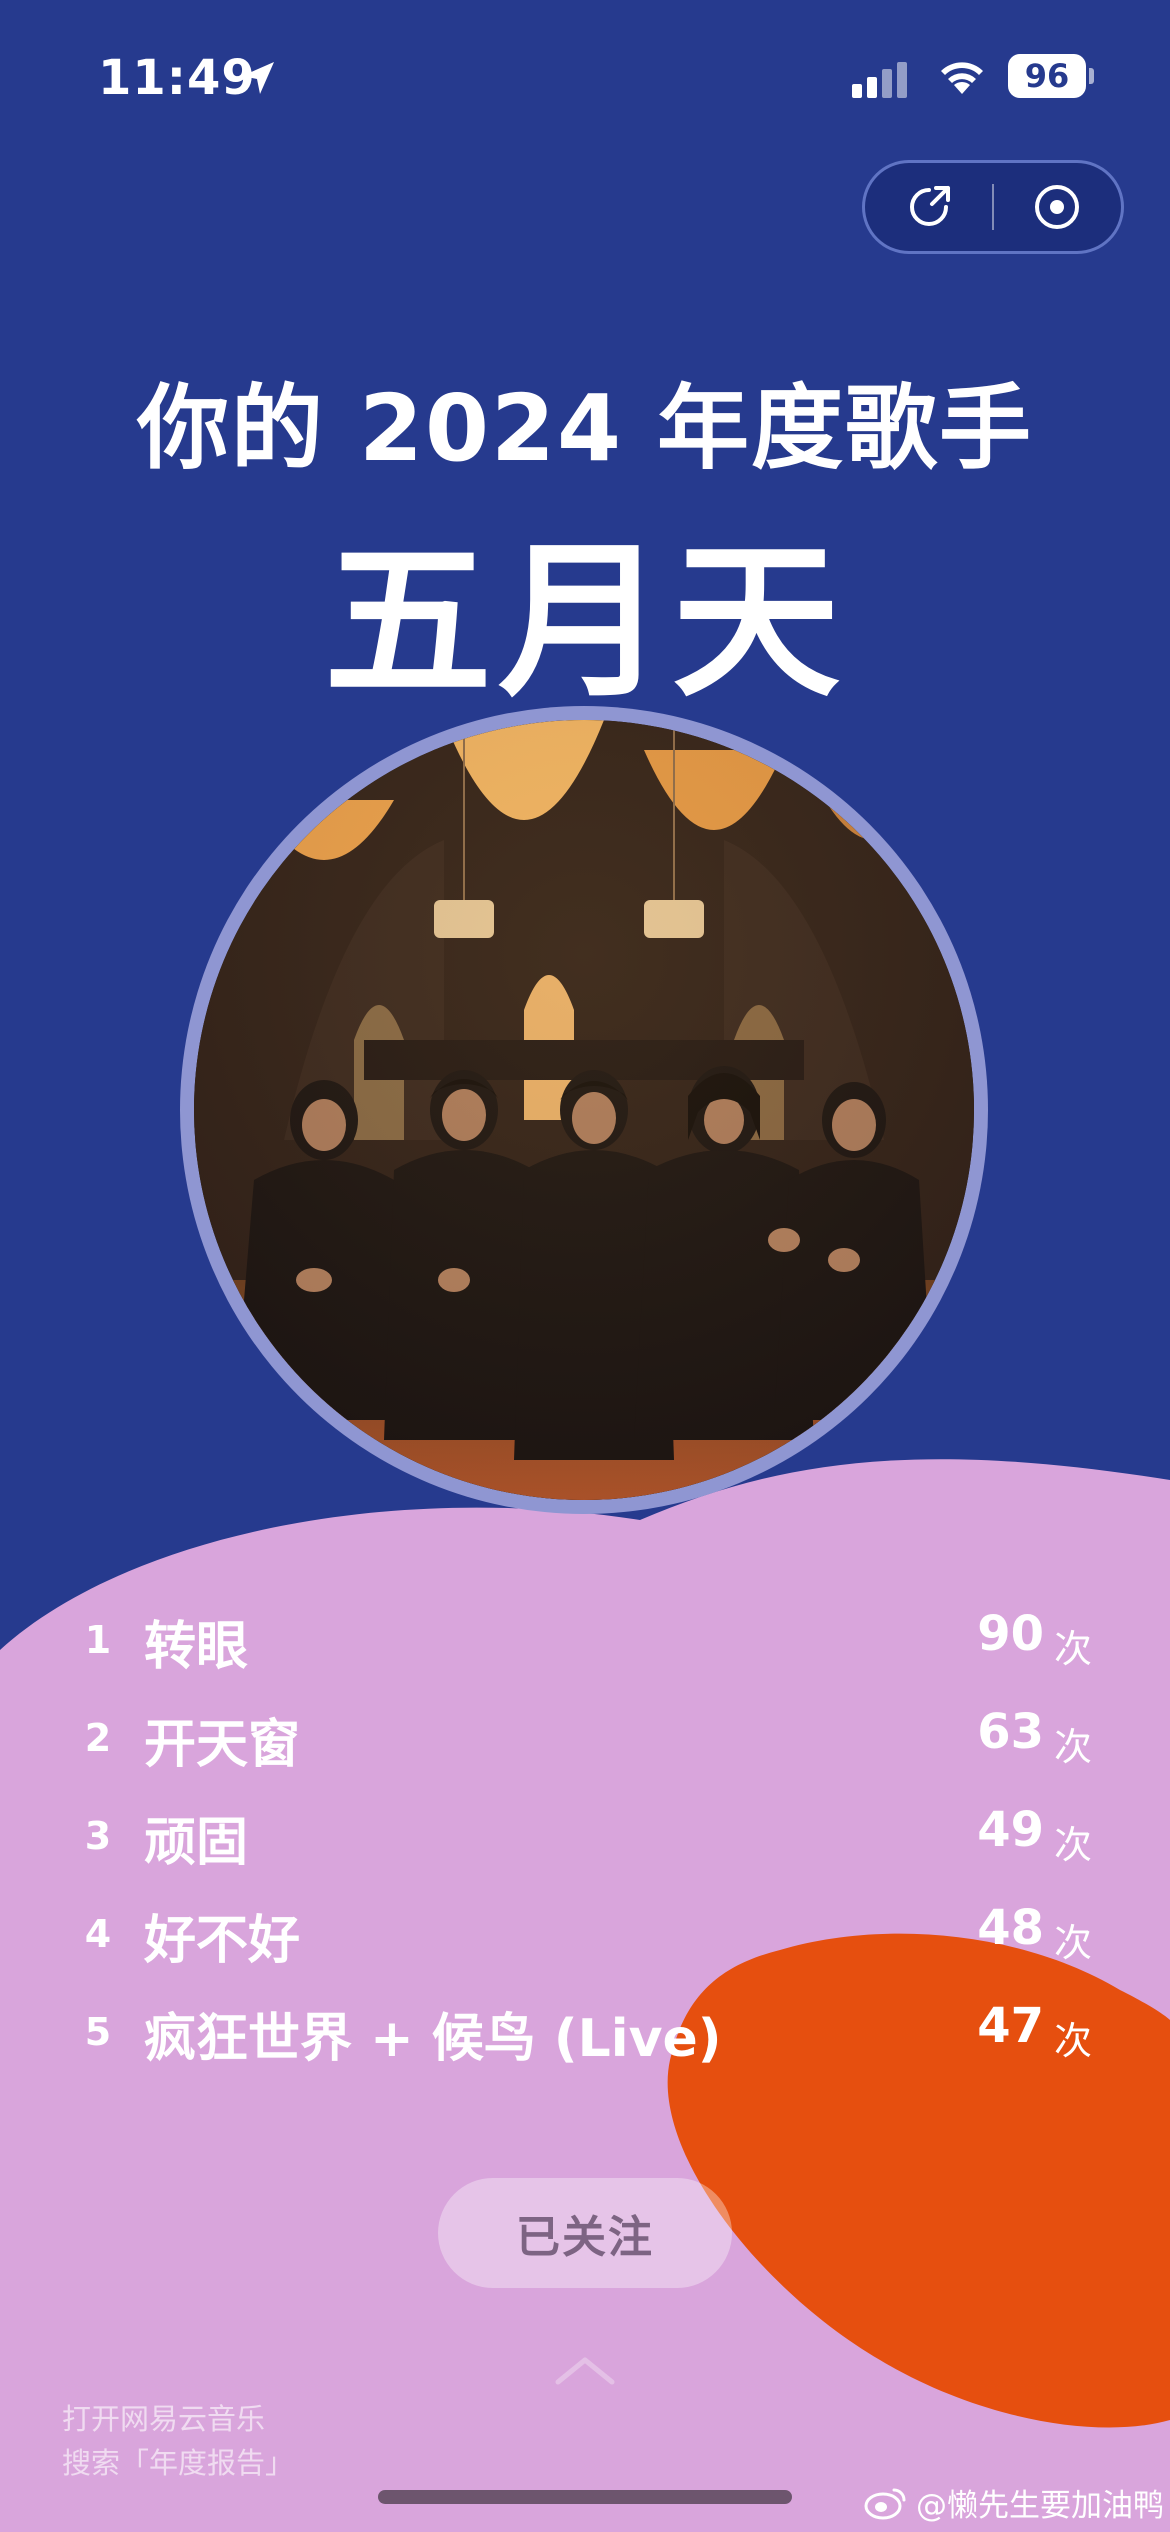 This screenshot has height=2532, width=1170. I want to click on song-rank: 2, so click(98, 1738).